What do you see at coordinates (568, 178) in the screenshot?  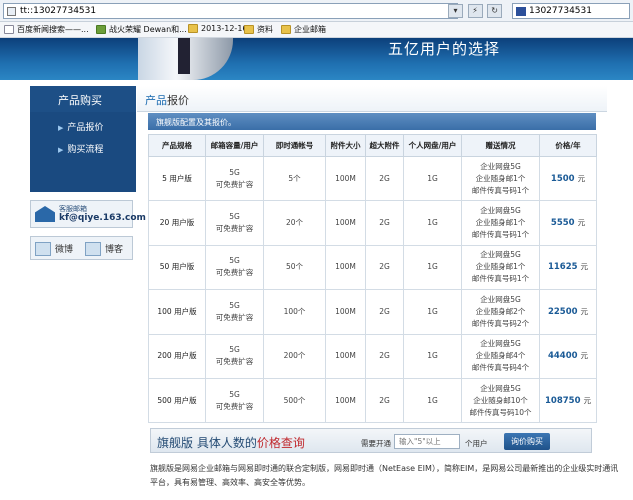 I see `price-cell: 1500 元` at bounding box center [568, 178].